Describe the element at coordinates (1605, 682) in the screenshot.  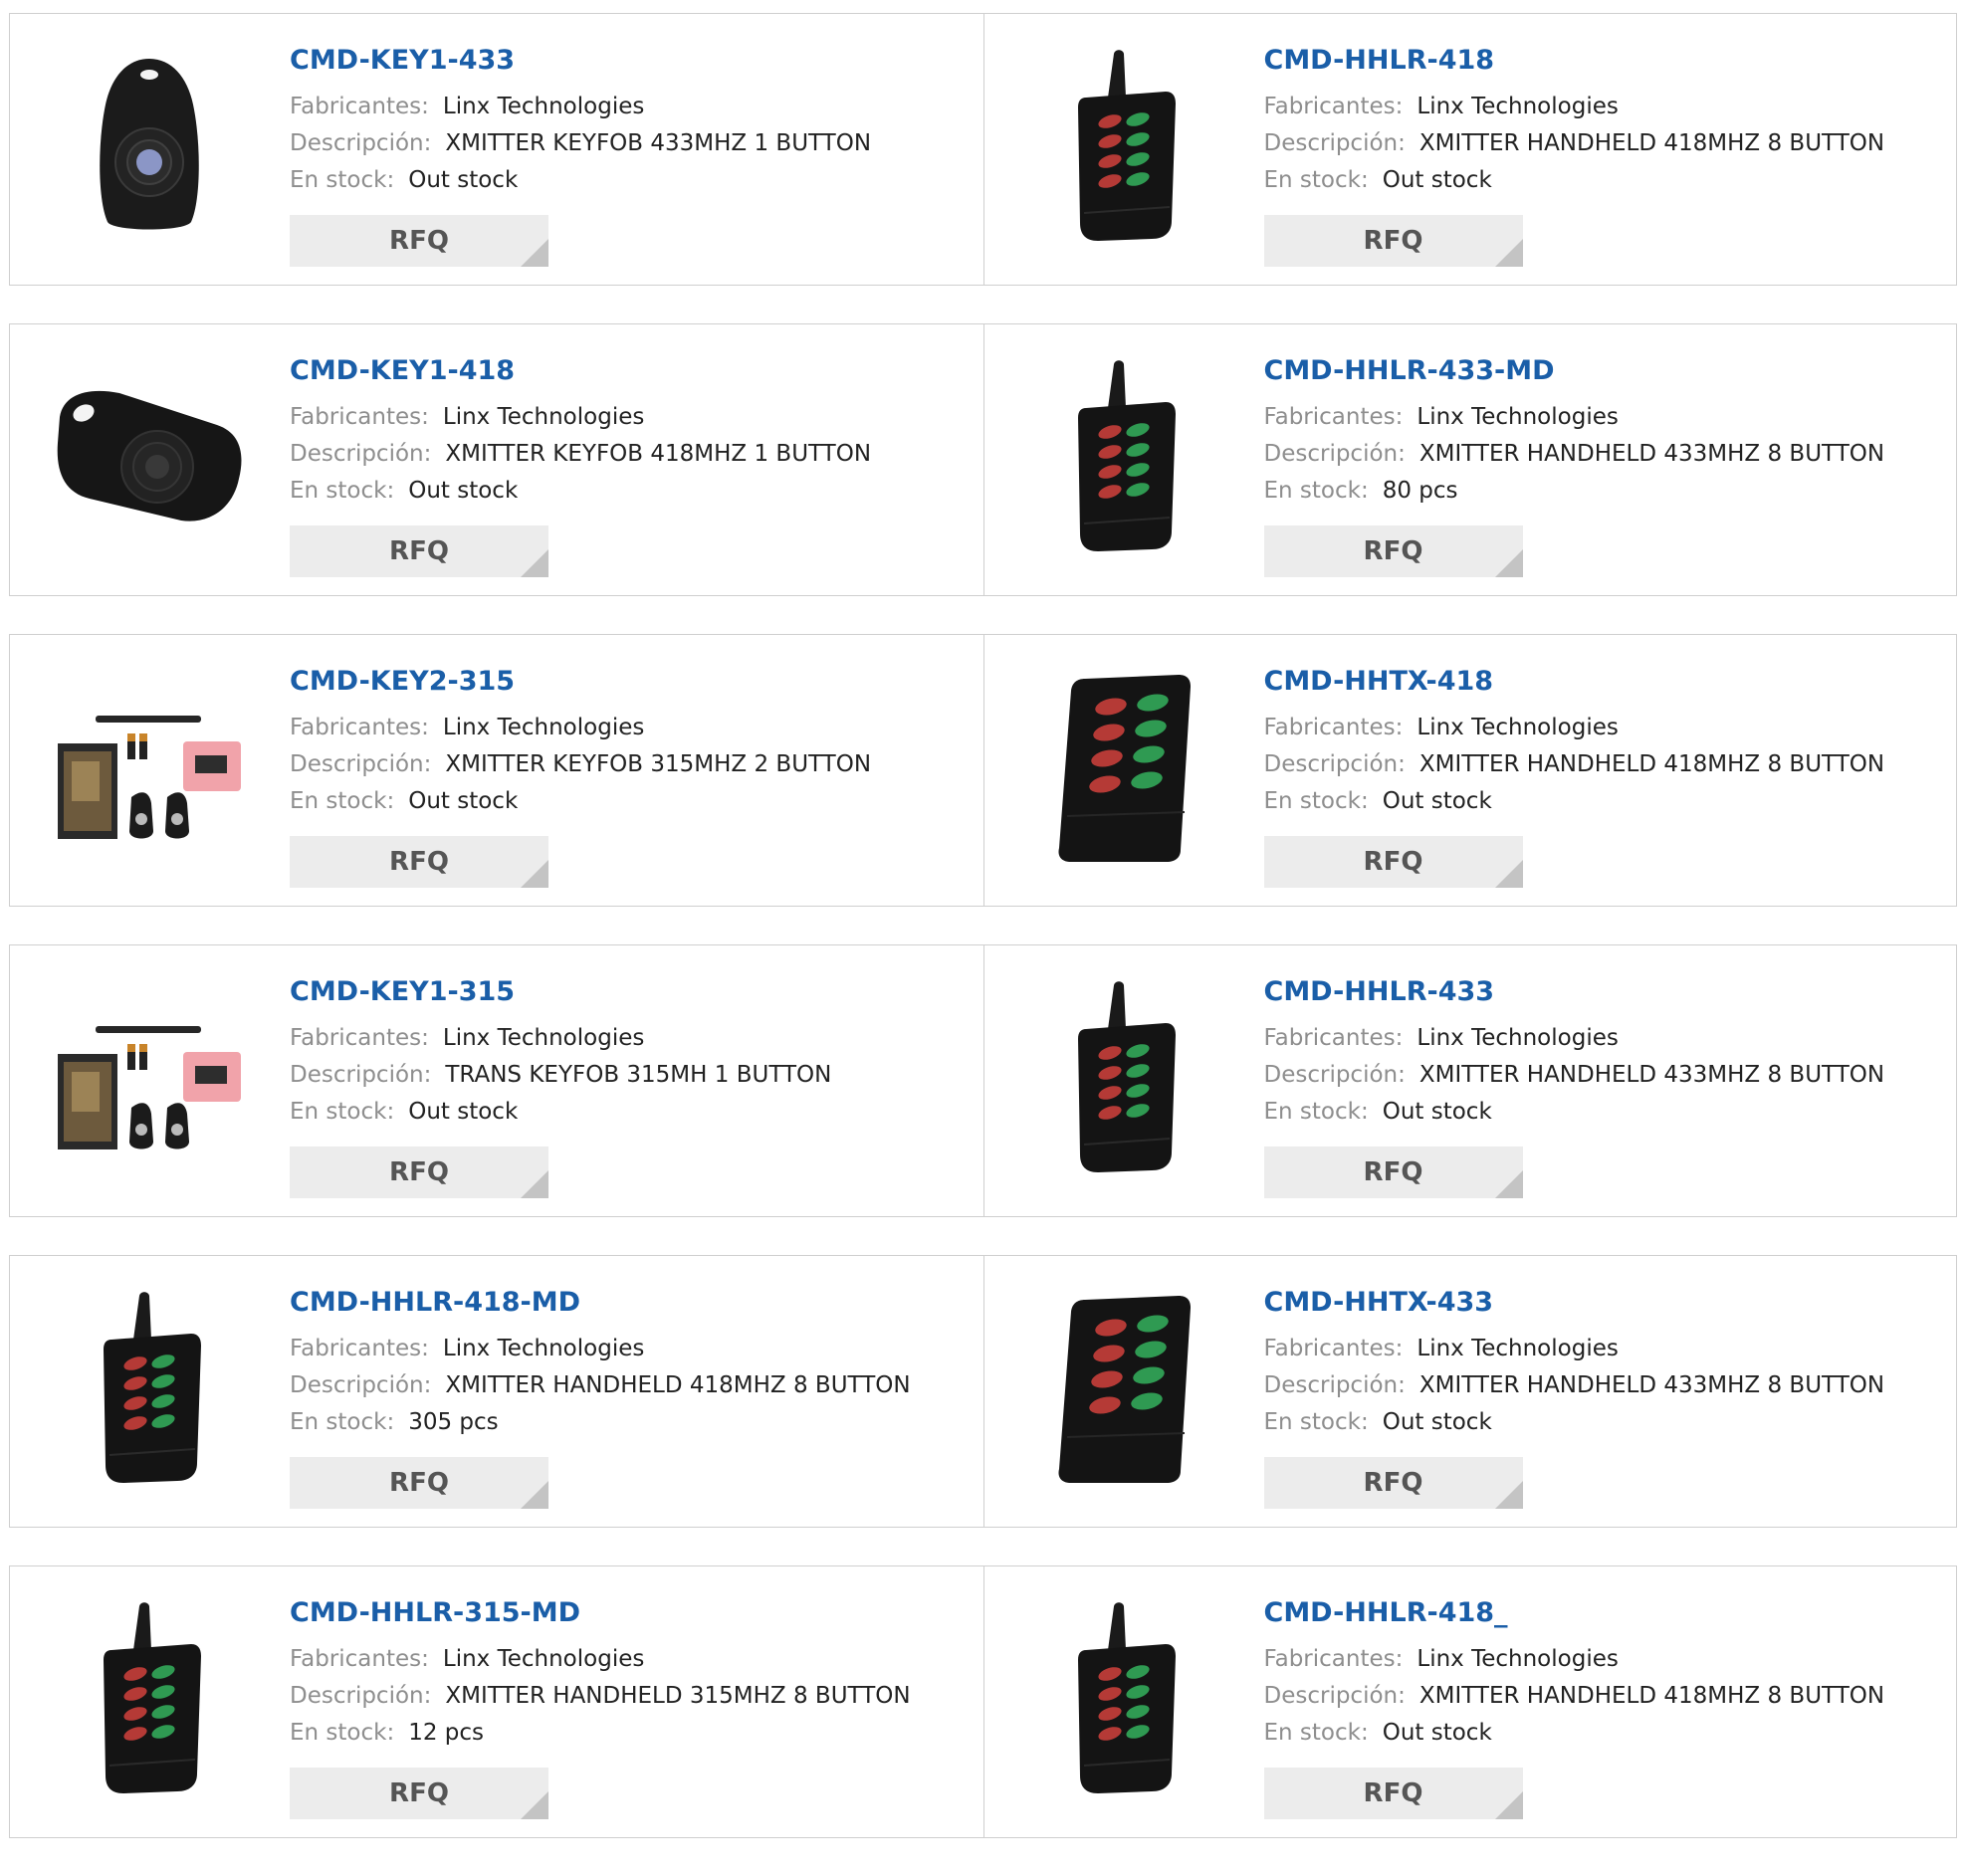
I see `product-title-link: CMD-HHTX-418` at that location.